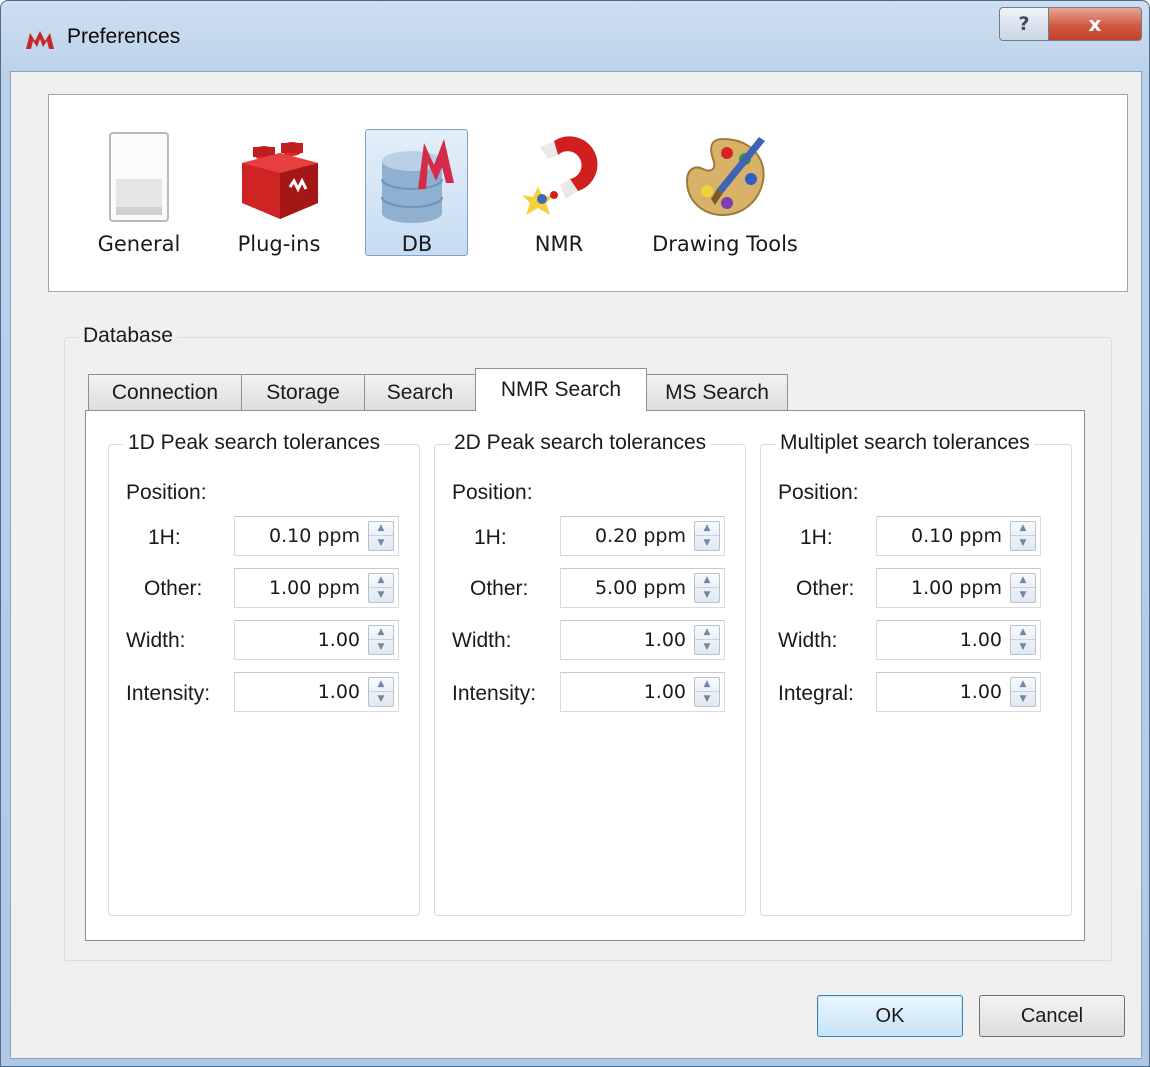 The width and height of the screenshot is (1150, 1067). Describe the element at coordinates (575, 37) in the screenshot. I see `title-bar: Preferences ? x` at that location.